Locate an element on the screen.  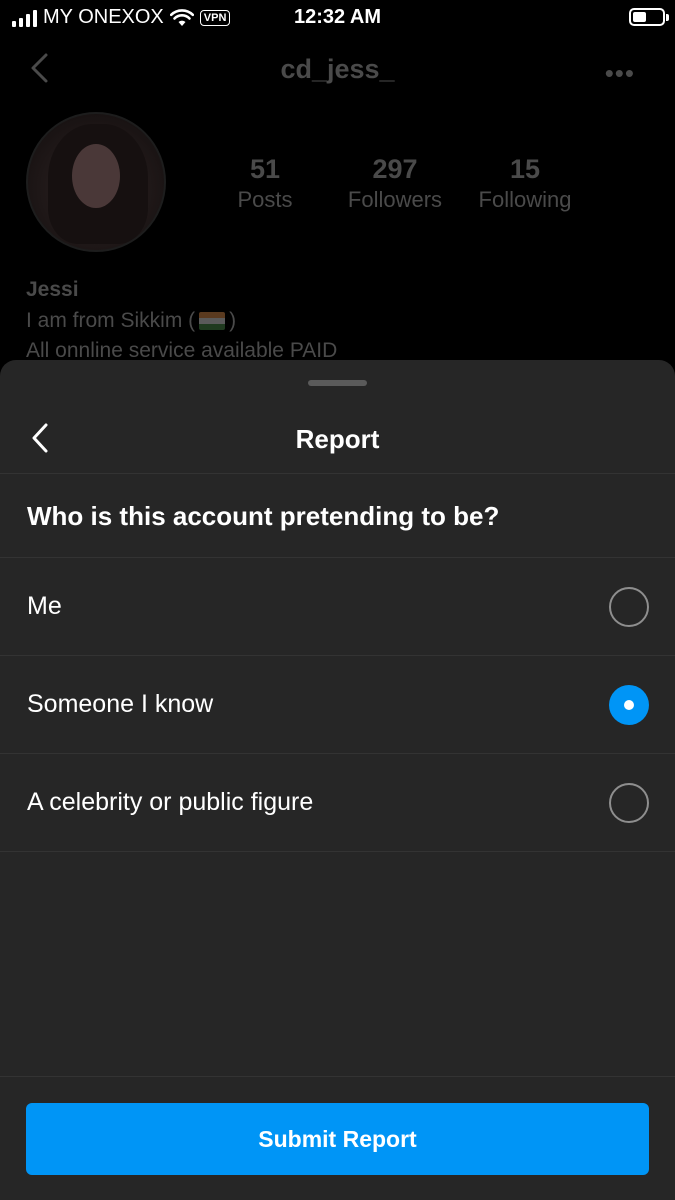
sheet-grabber is located at coordinates (337, 383).